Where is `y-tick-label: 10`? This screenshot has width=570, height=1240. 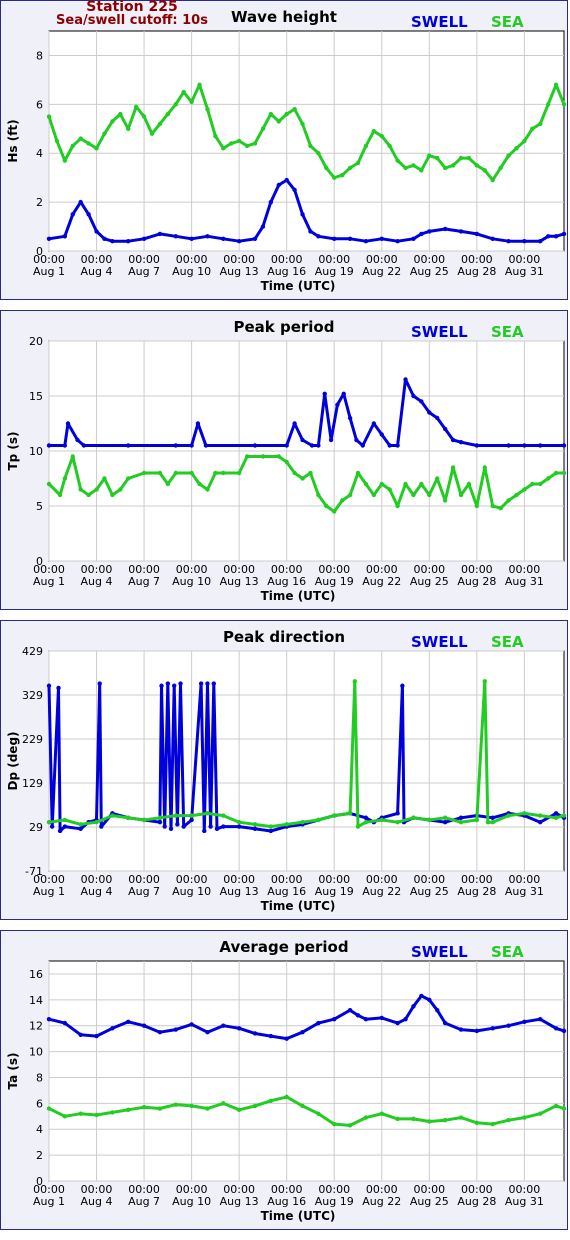
y-tick-label: 10 is located at coordinates (36, 1052).